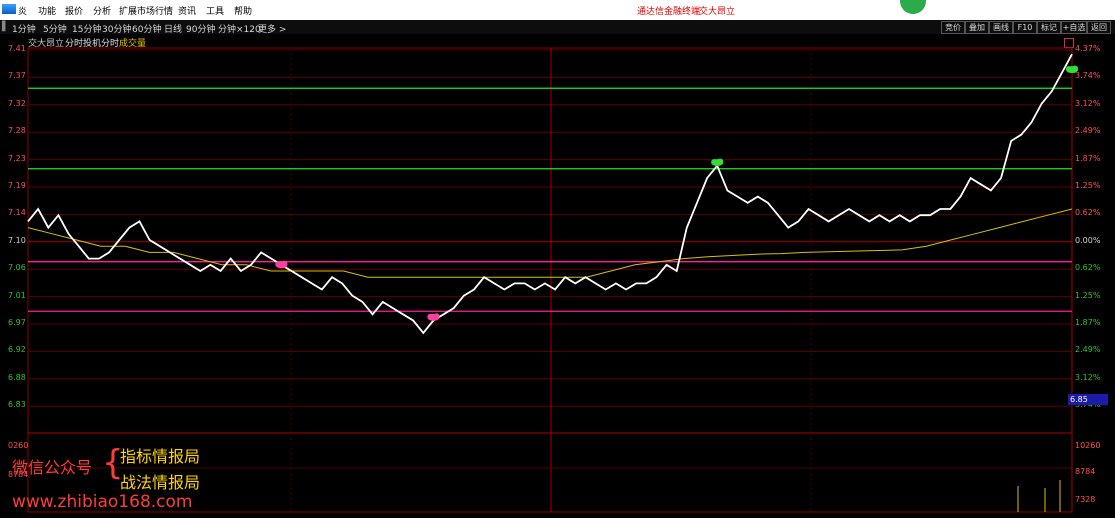  Describe the element at coordinates (550, 243) in the screenshot. I see `average-price-line` at that location.